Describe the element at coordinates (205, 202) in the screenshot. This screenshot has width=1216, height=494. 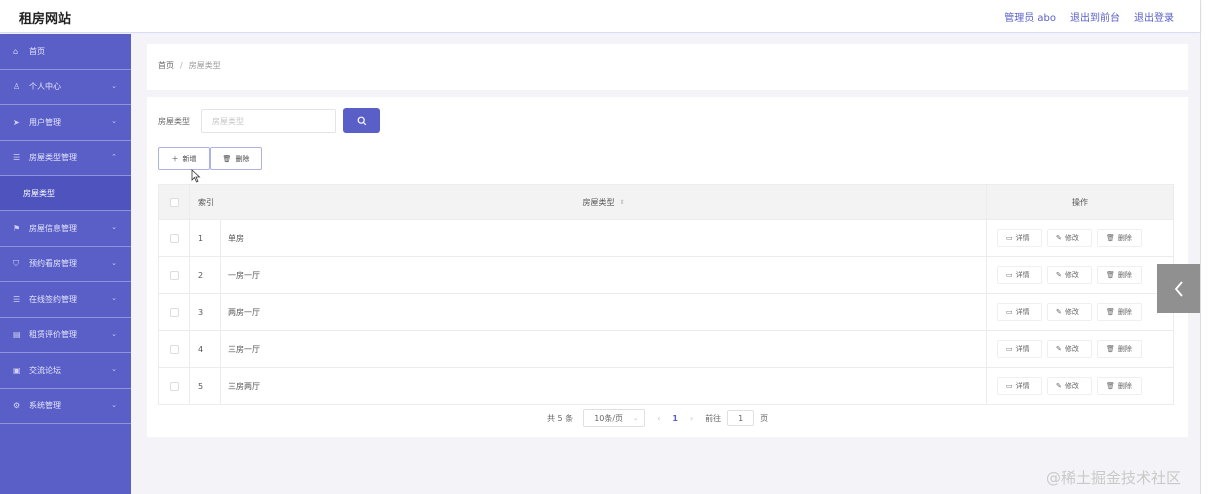
I see `header-index: 索引` at that location.